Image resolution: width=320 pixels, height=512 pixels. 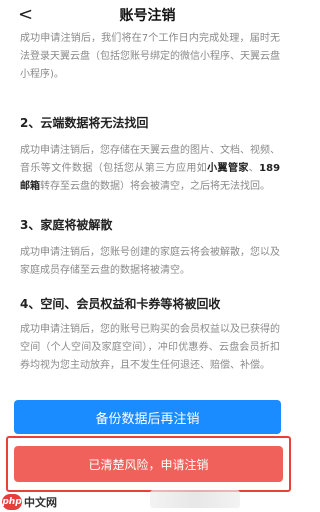 What do you see at coordinates (40, 502) in the screenshot?
I see `watermark-text: 中文网` at bounding box center [40, 502].